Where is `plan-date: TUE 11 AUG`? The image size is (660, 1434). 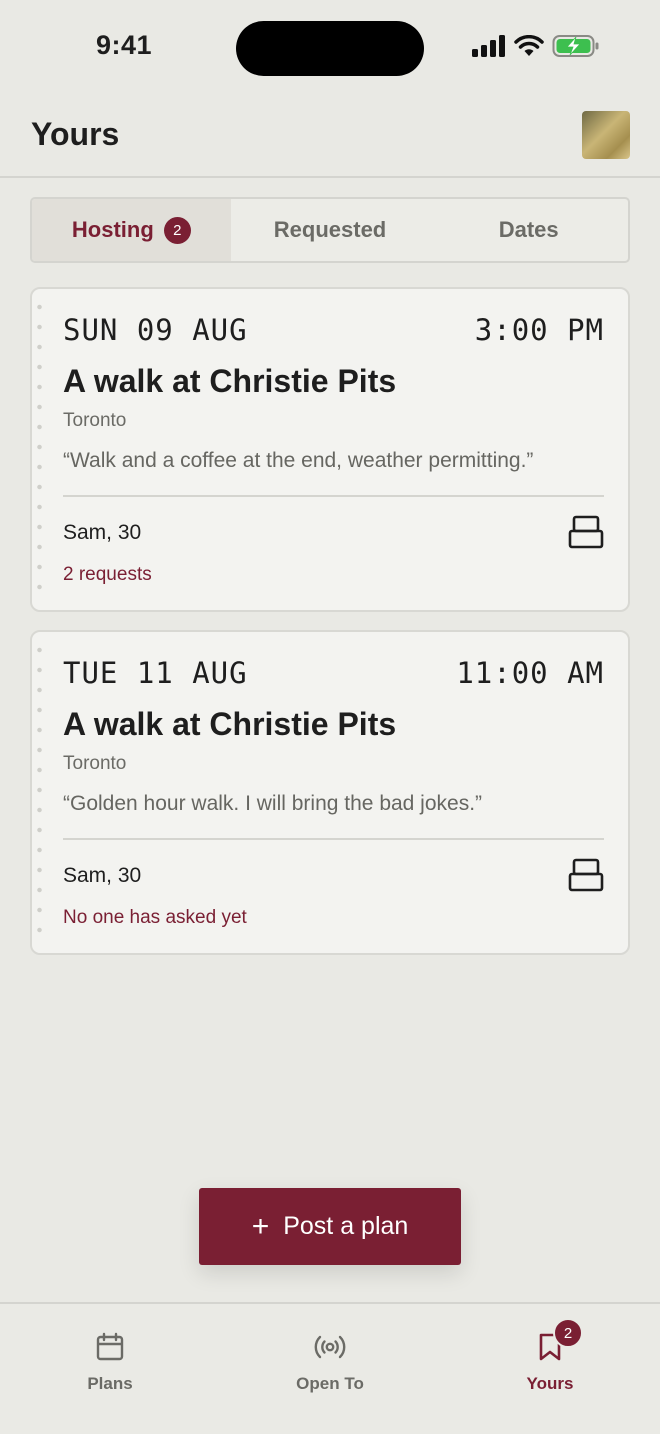 plan-date: TUE 11 AUG is located at coordinates (155, 673).